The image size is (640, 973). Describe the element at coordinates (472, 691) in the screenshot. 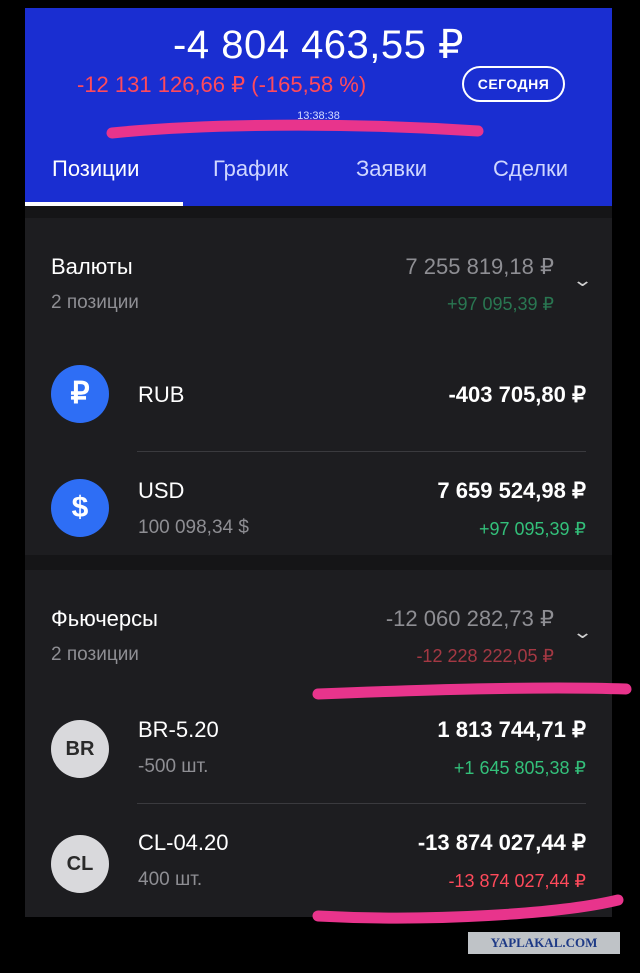

I see `highlight-stroke-futures` at that location.